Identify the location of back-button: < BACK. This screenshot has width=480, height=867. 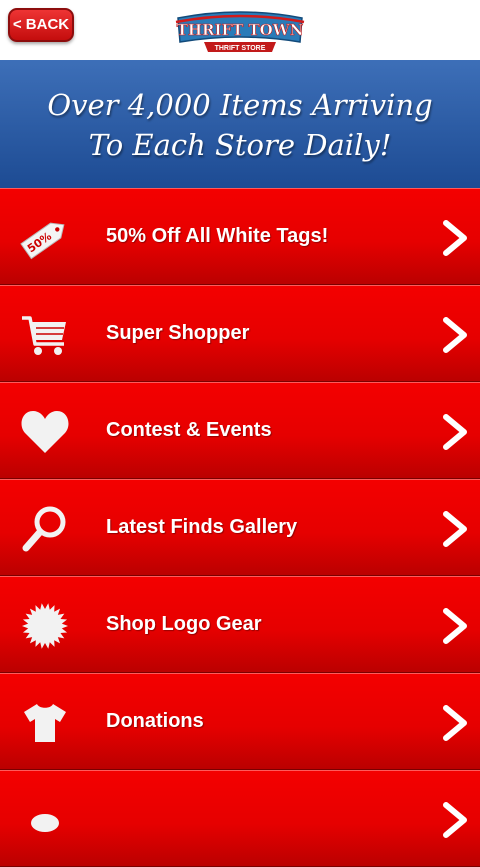
(41, 25).